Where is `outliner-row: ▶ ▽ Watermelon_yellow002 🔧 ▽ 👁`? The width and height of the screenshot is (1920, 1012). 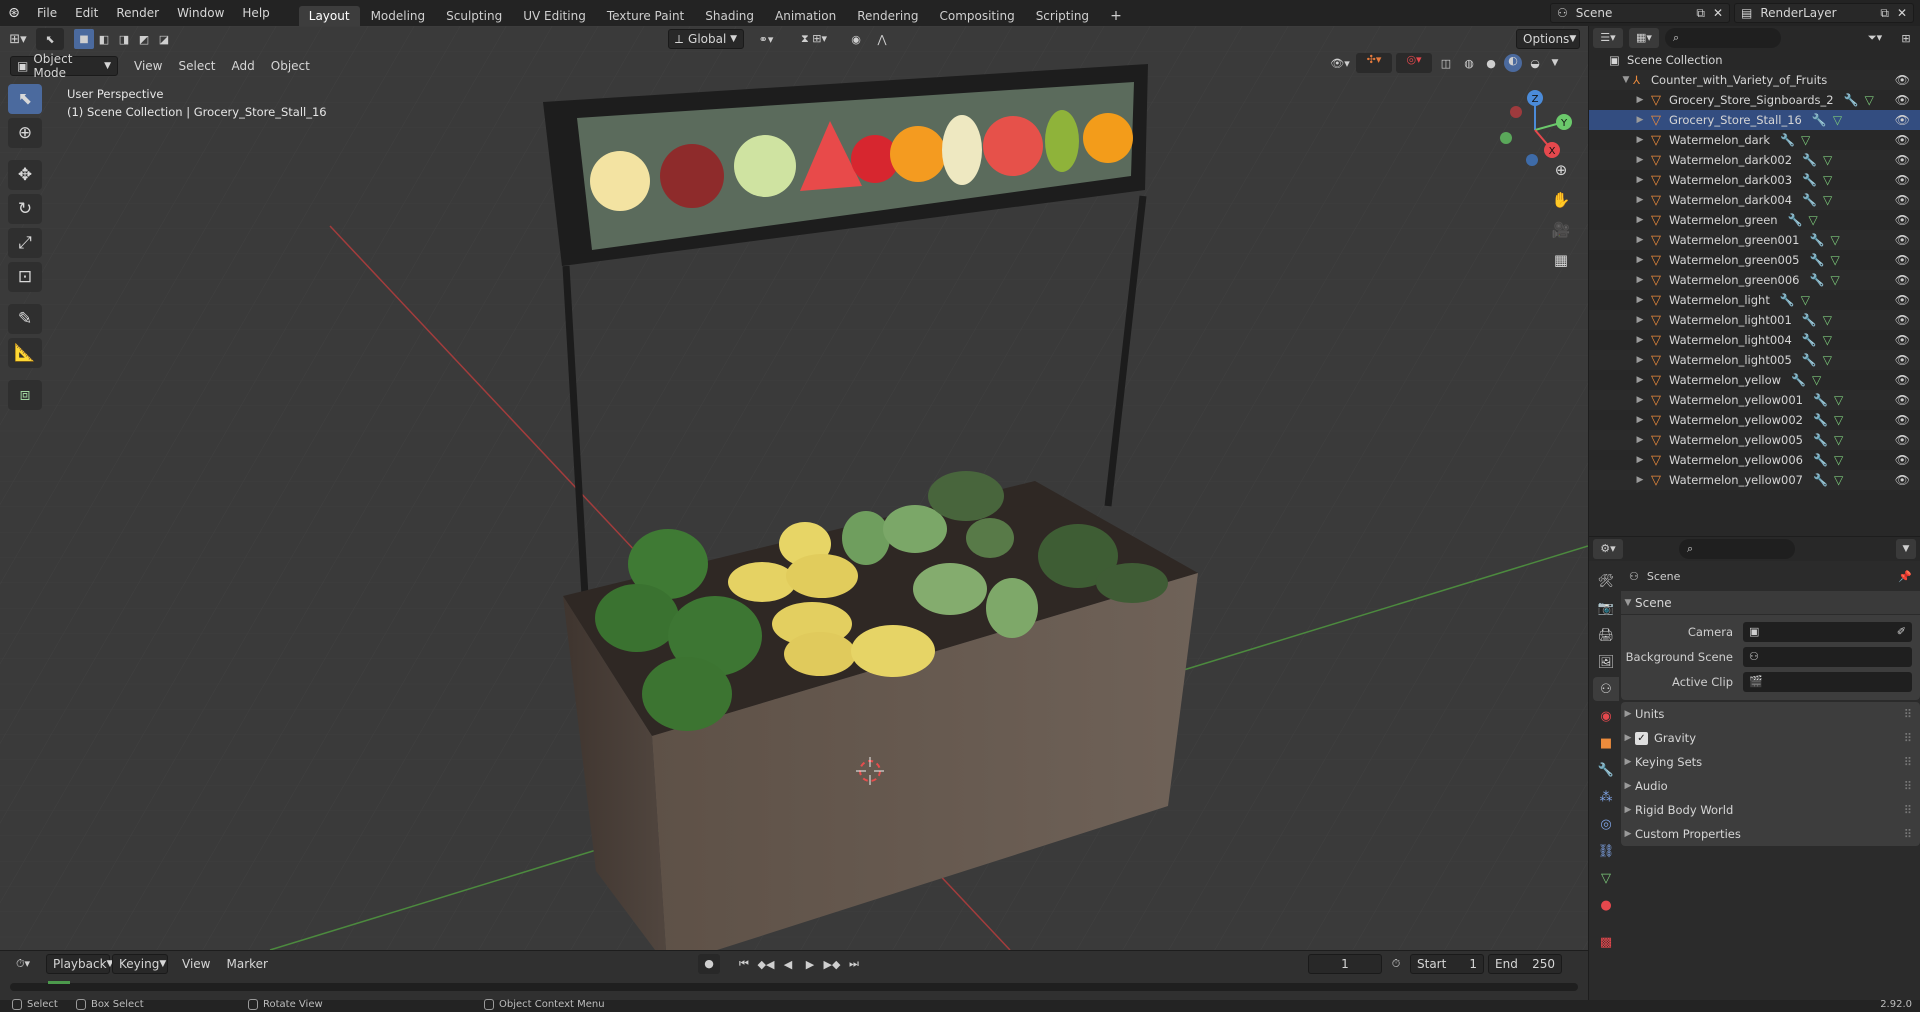 outliner-row: ▶ ▽ Watermelon_yellow002 🔧 ▽ 👁 is located at coordinates (1754, 420).